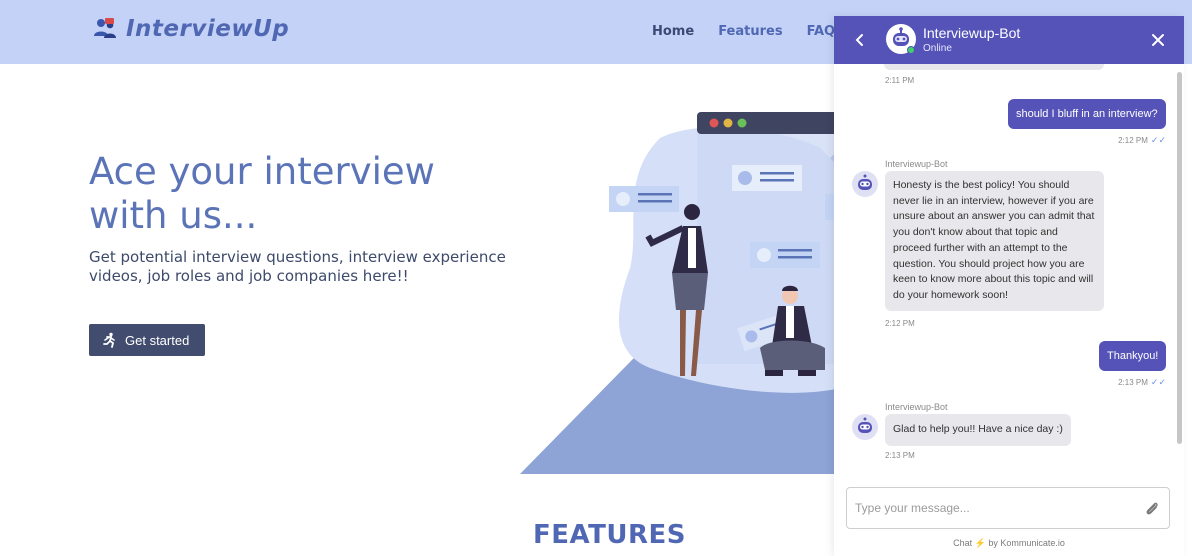  I want to click on runner-icon, so click(109, 340).